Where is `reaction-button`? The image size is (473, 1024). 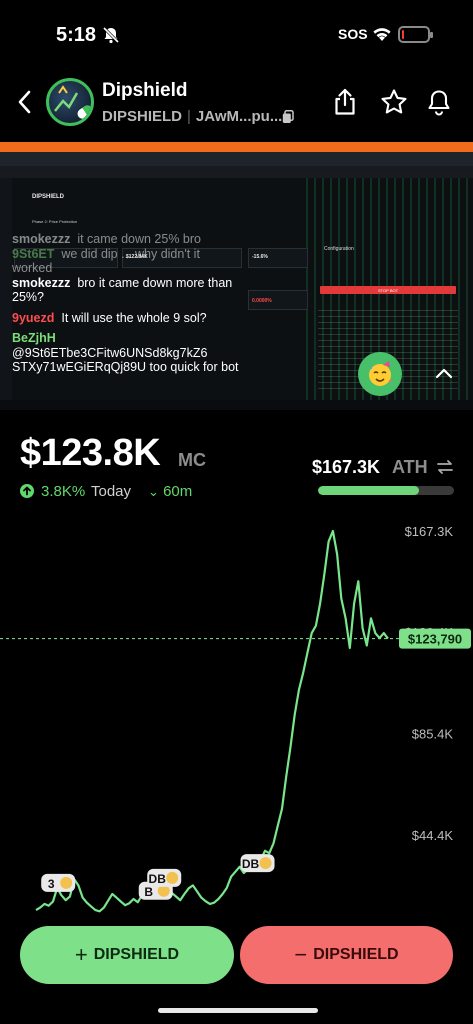
reaction-button is located at coordinates (380, 374).